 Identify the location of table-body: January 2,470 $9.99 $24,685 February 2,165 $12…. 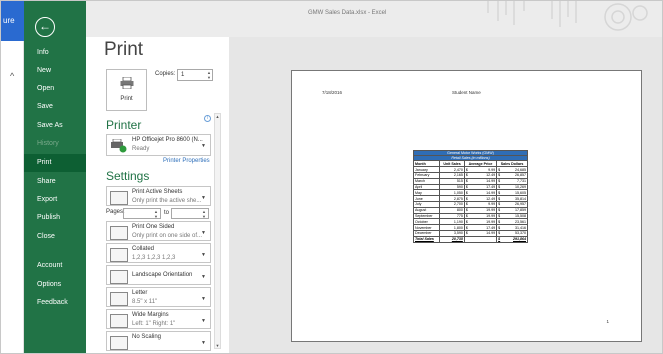
(470, 201).